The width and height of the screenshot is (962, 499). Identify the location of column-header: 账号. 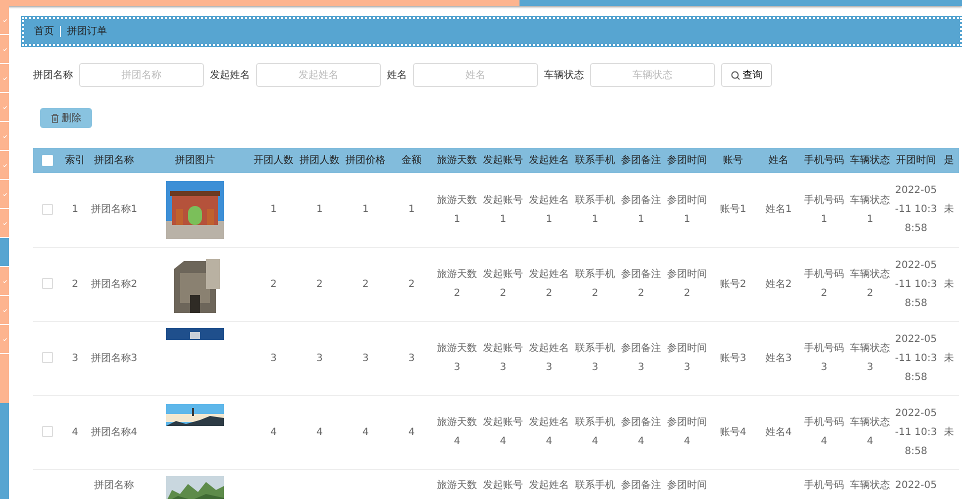
(733, 160).